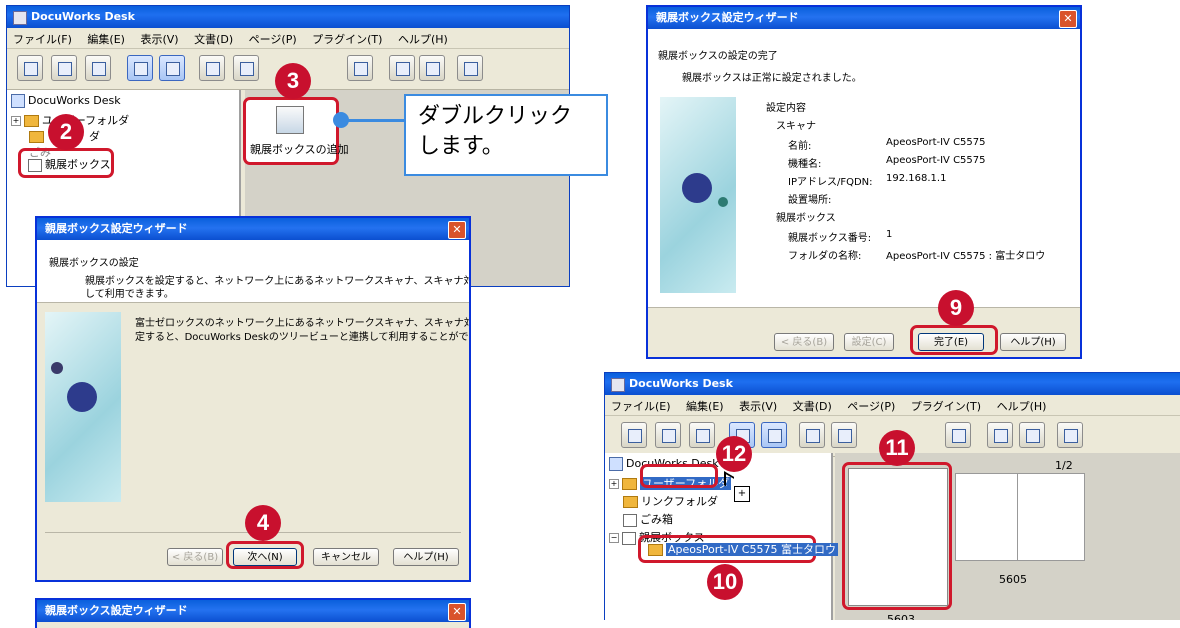  Describe the element at coordinates (864, 18) in the screenshot. I see `wizard3-titlebar: 親展ボックス設定ウィザード ✕` at that location.